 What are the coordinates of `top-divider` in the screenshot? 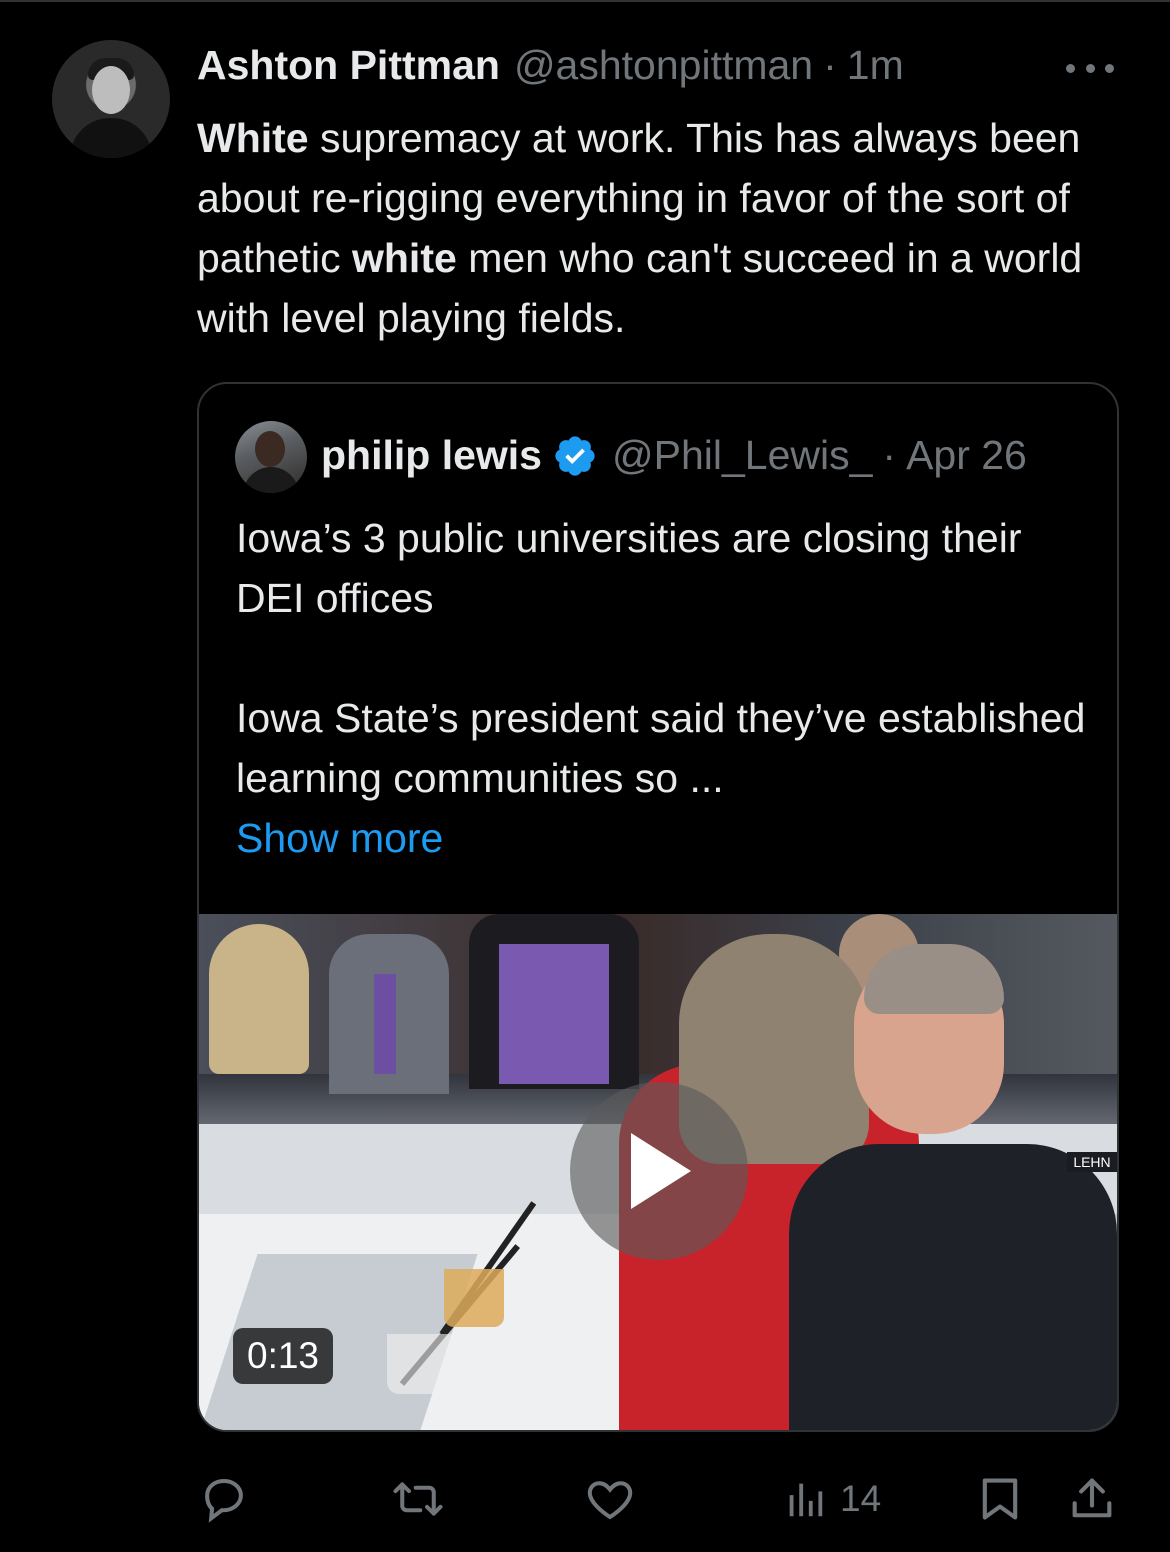 It's located at (585, 1).